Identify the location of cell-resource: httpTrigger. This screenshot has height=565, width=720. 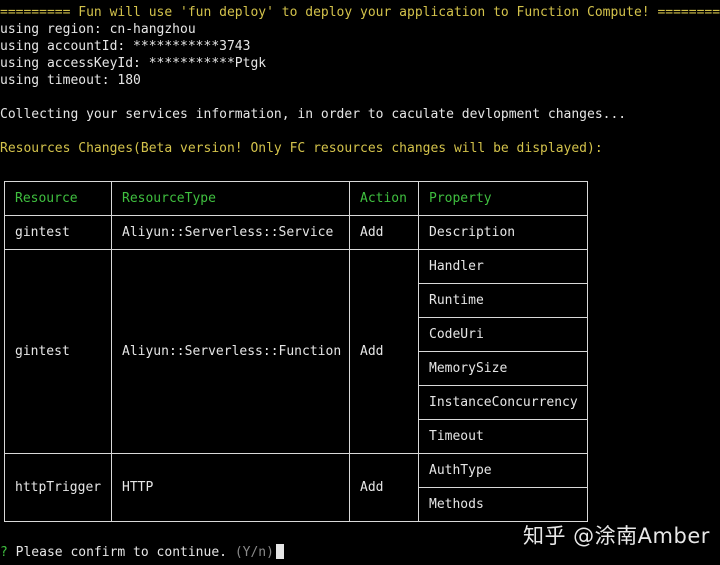
(58, 487).